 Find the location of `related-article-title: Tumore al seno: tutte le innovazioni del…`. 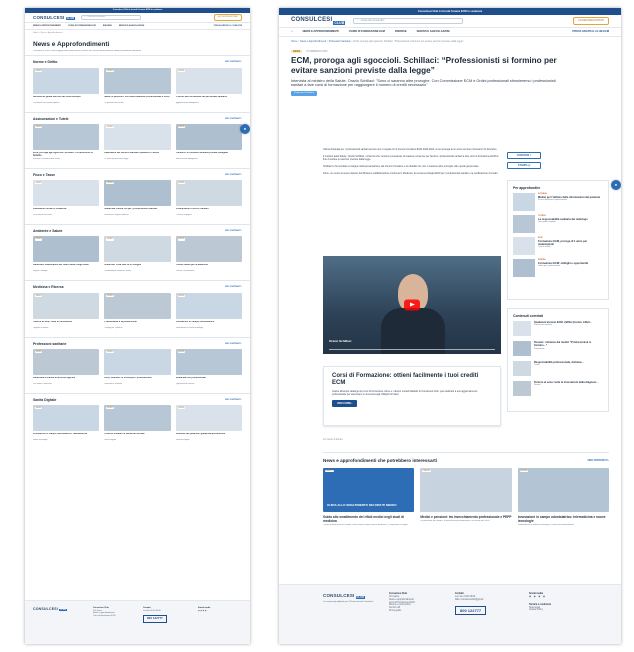

related-article-title: Tumore al seno: tutte le innovazioni del… is located at coordinates (566, 382).